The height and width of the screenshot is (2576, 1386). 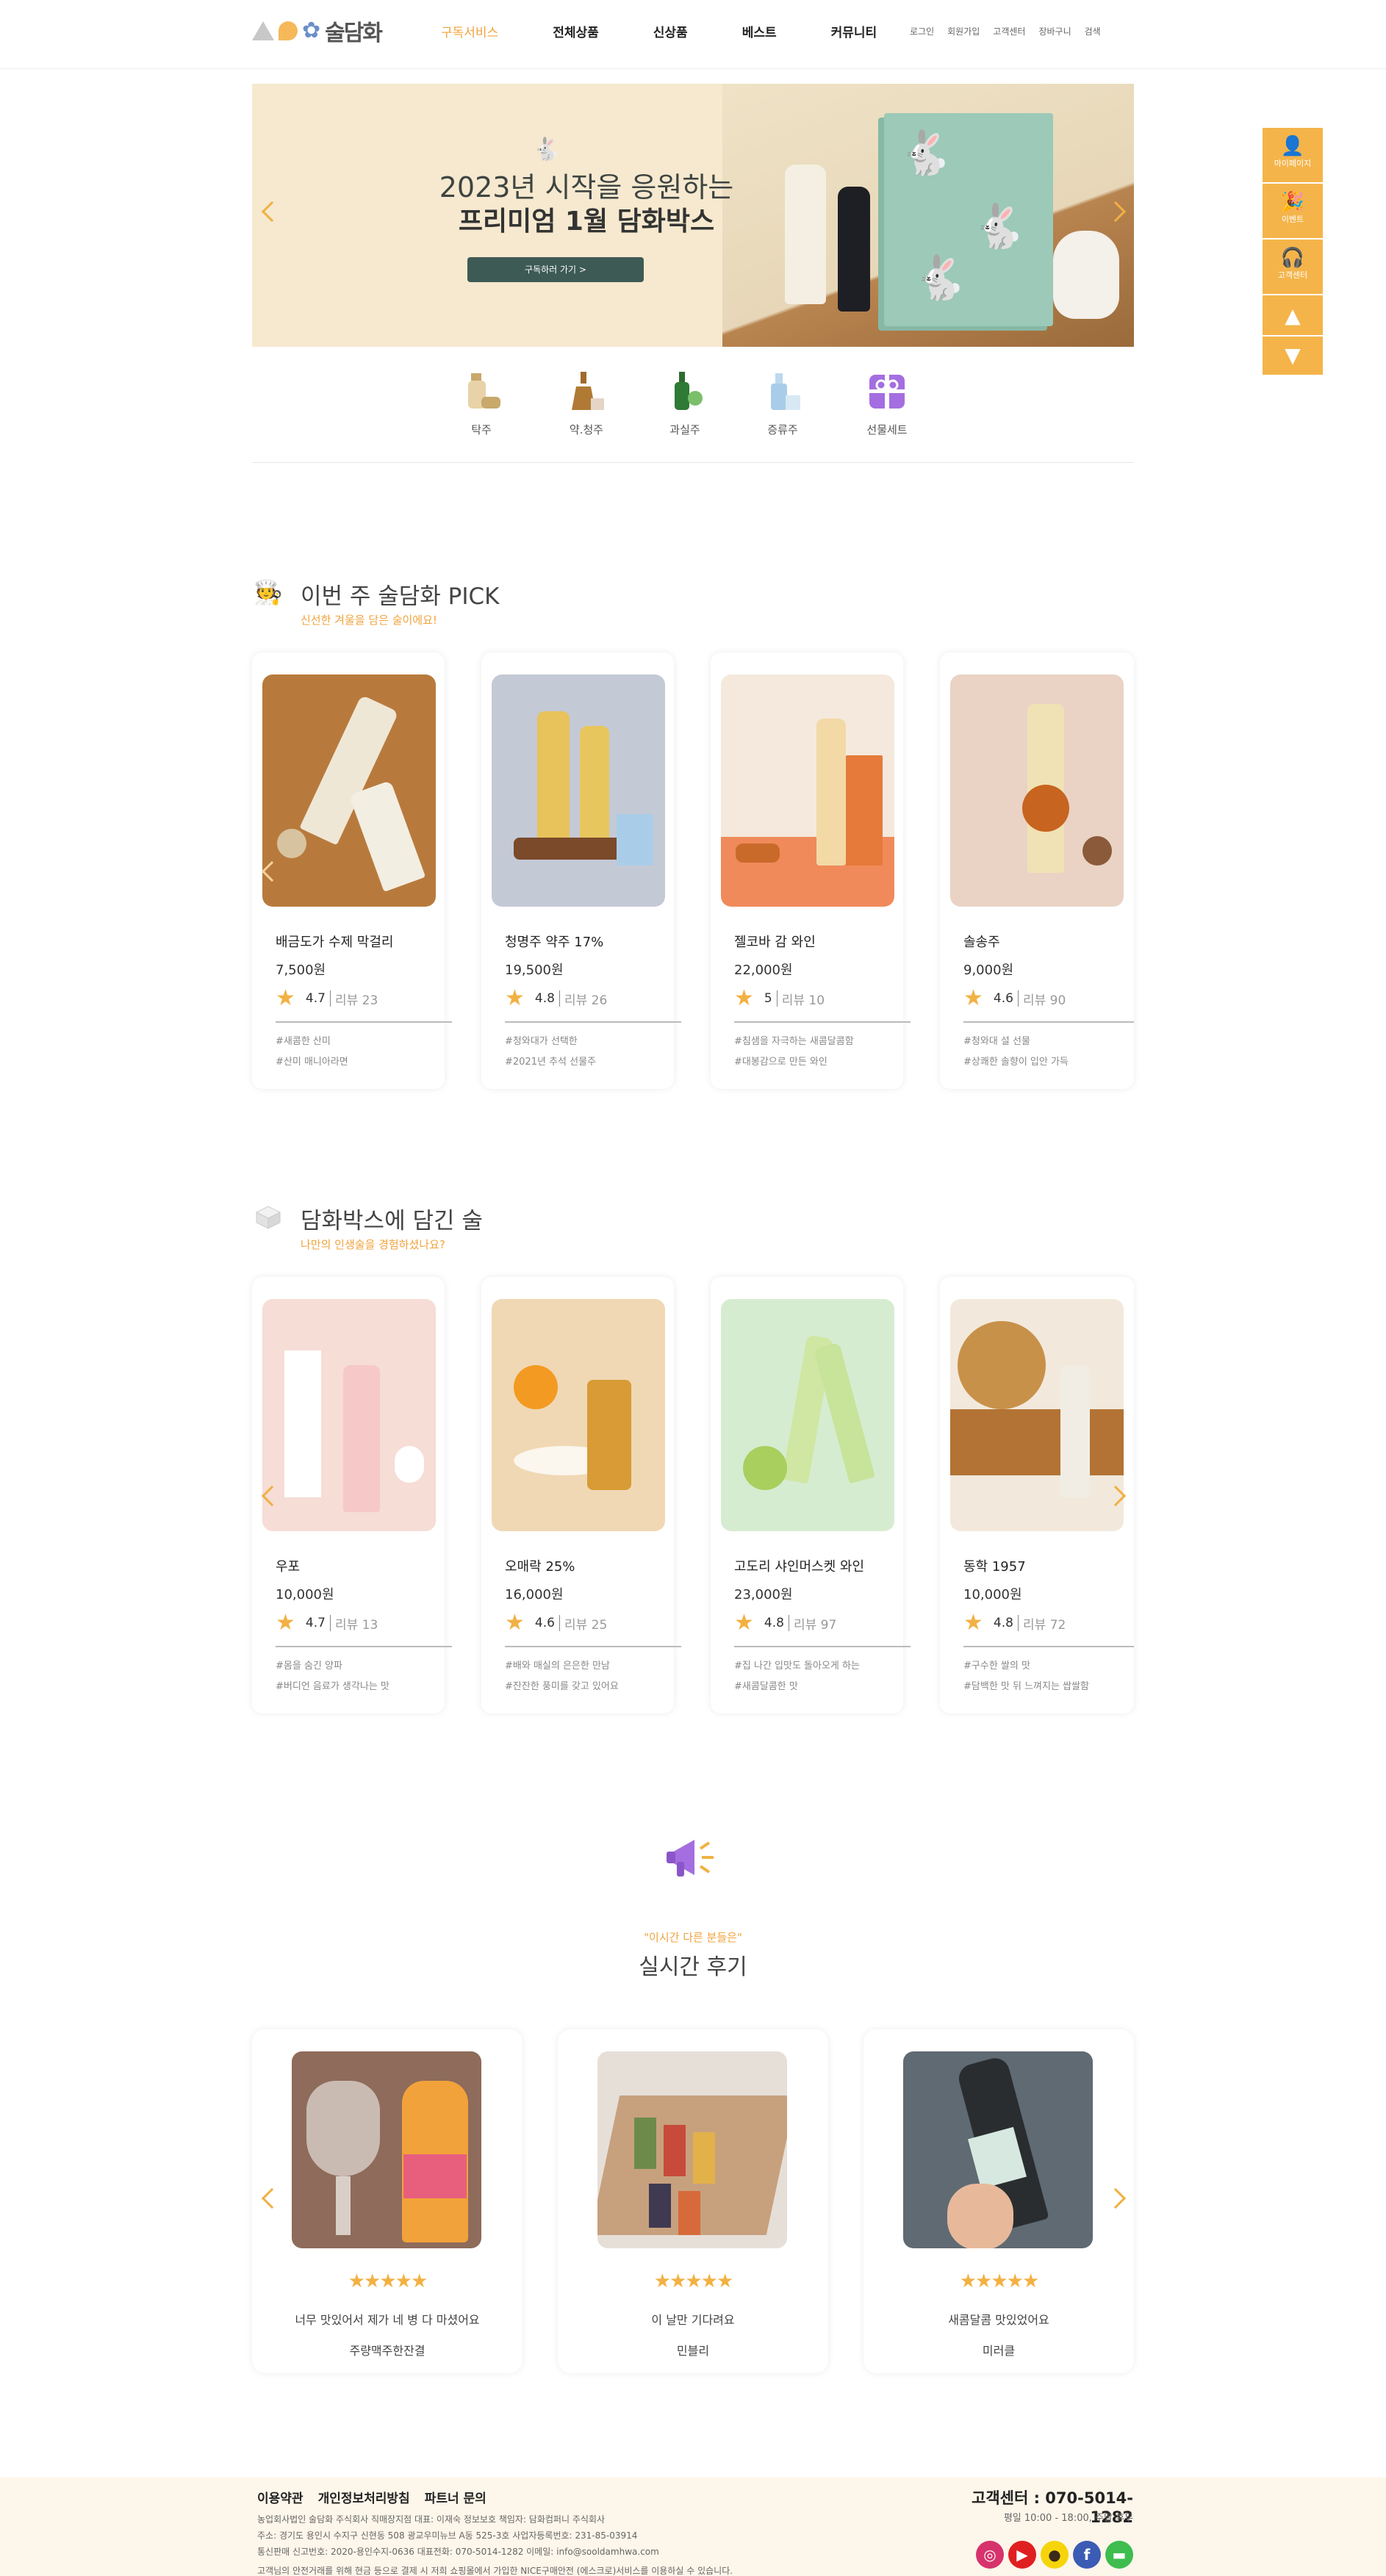 I want to click on main-nav: 구독서비스 전체상품 신상품 베스트 커뮤니티, so click(x=686, y=31).